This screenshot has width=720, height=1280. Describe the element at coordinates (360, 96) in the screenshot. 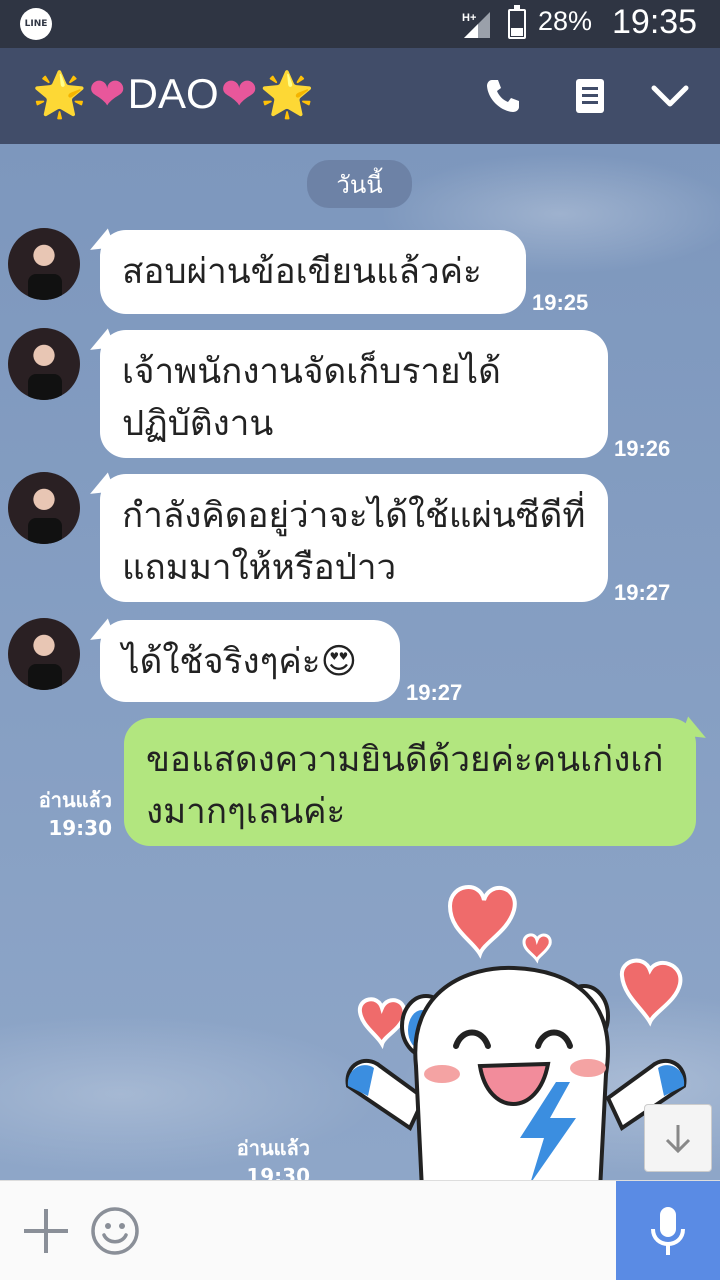

I see `chat-header: 🌟 ❤ DAO ❤ 🌟` at that location.